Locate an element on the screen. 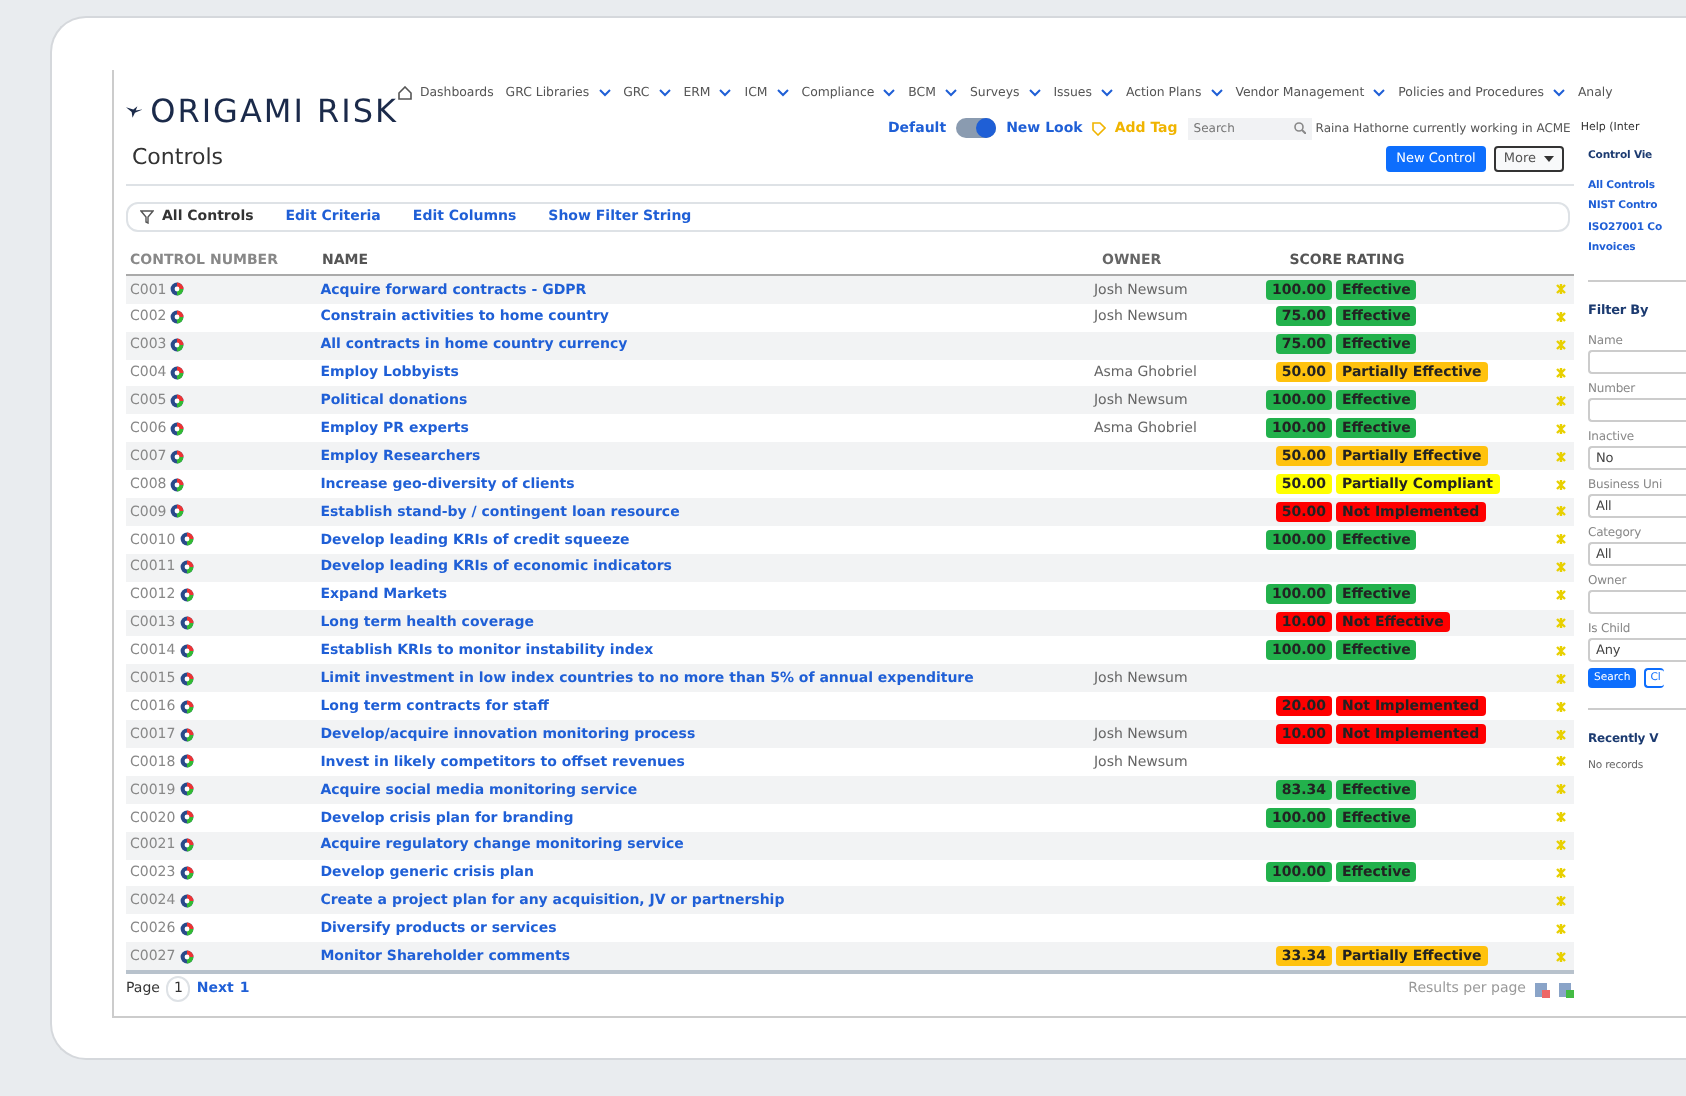 This screenshot has width=1686, height=1096. home-icon is located at coordinates (405, 93).